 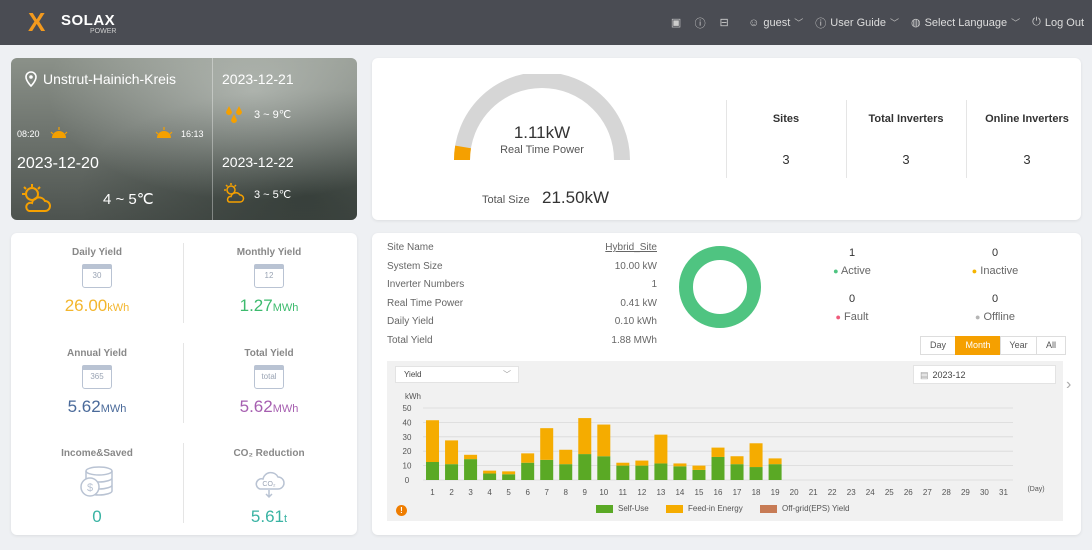 What do you see at coordinates (813, 492) in the screenshot?
I see `x-tick-label: 21` at bounding box center [813, 492].